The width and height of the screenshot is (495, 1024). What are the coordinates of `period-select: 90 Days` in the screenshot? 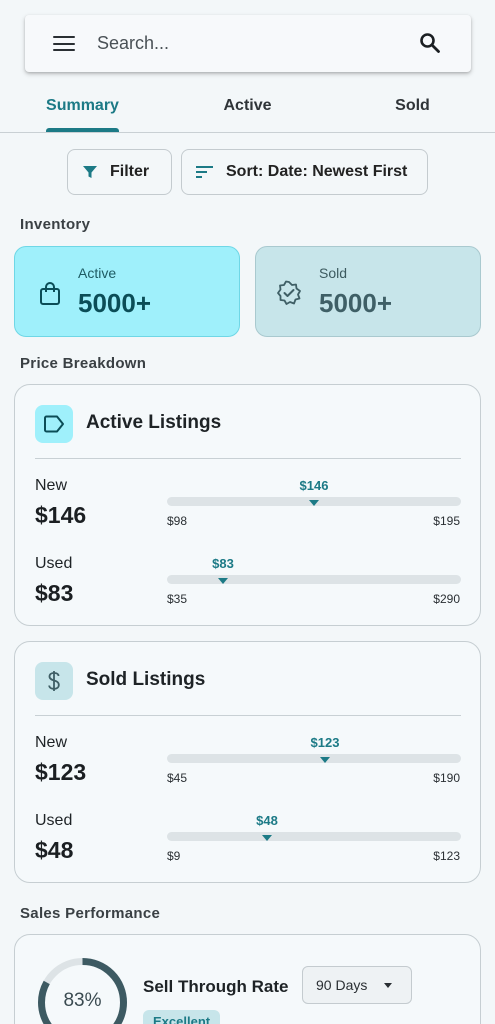 It's located at (357, 985).